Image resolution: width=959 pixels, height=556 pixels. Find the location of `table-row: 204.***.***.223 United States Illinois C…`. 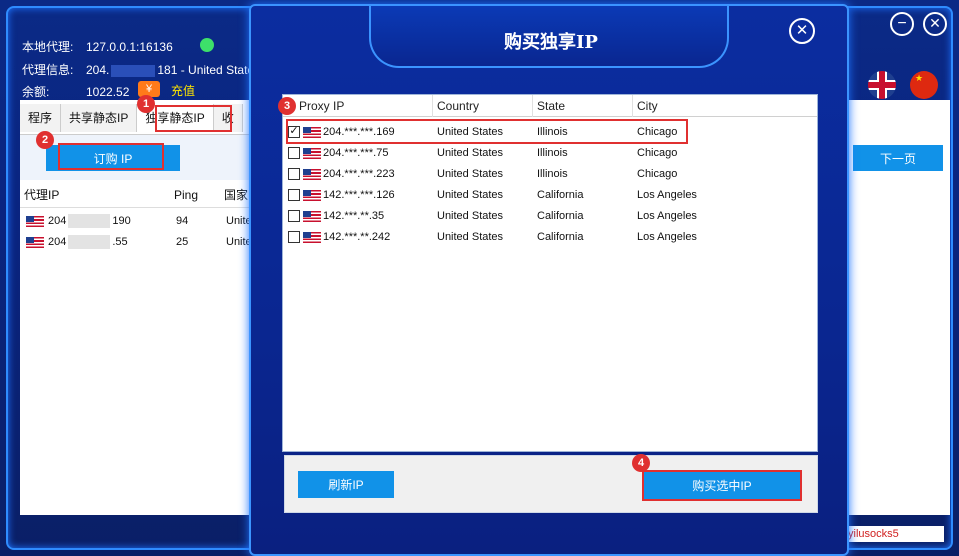

table-row: 204.***.***.223 United States Illinois C… is located at coordinates (550, 174).